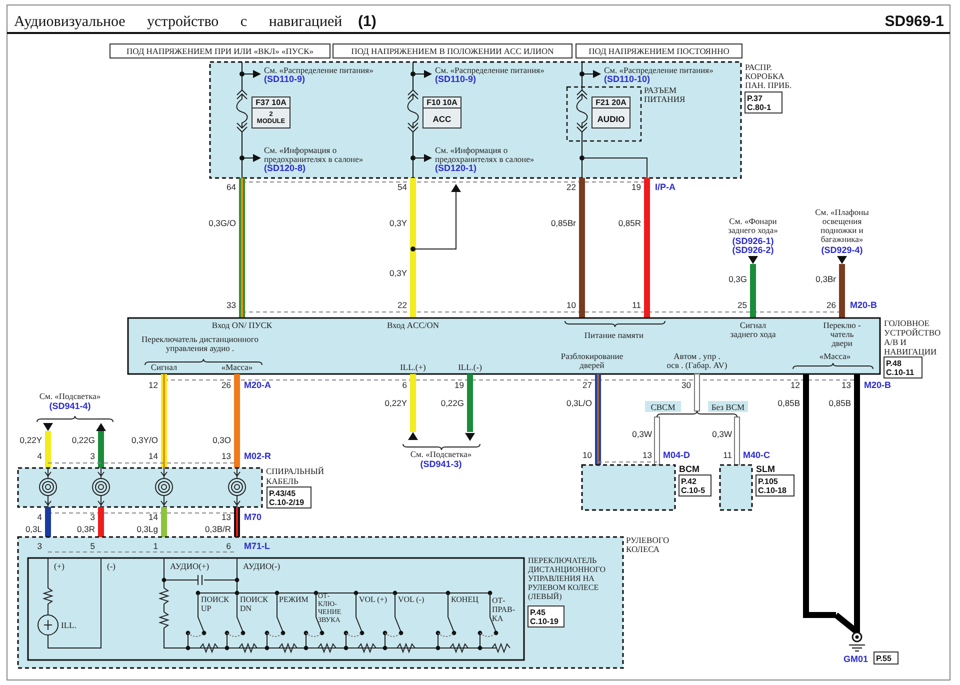  I want to click on page-reference: P.55, so click(886, 658).